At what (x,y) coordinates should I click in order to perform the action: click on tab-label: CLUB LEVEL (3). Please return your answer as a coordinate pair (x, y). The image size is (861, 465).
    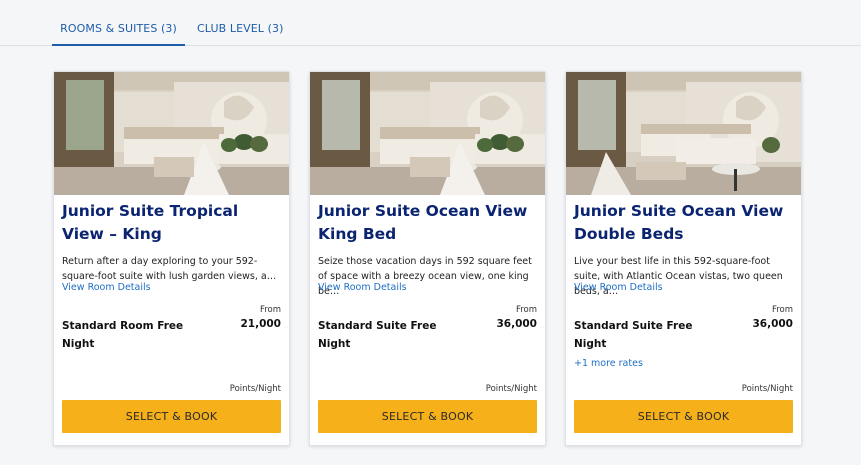
    Looking at the image, I should click on (240, 28).